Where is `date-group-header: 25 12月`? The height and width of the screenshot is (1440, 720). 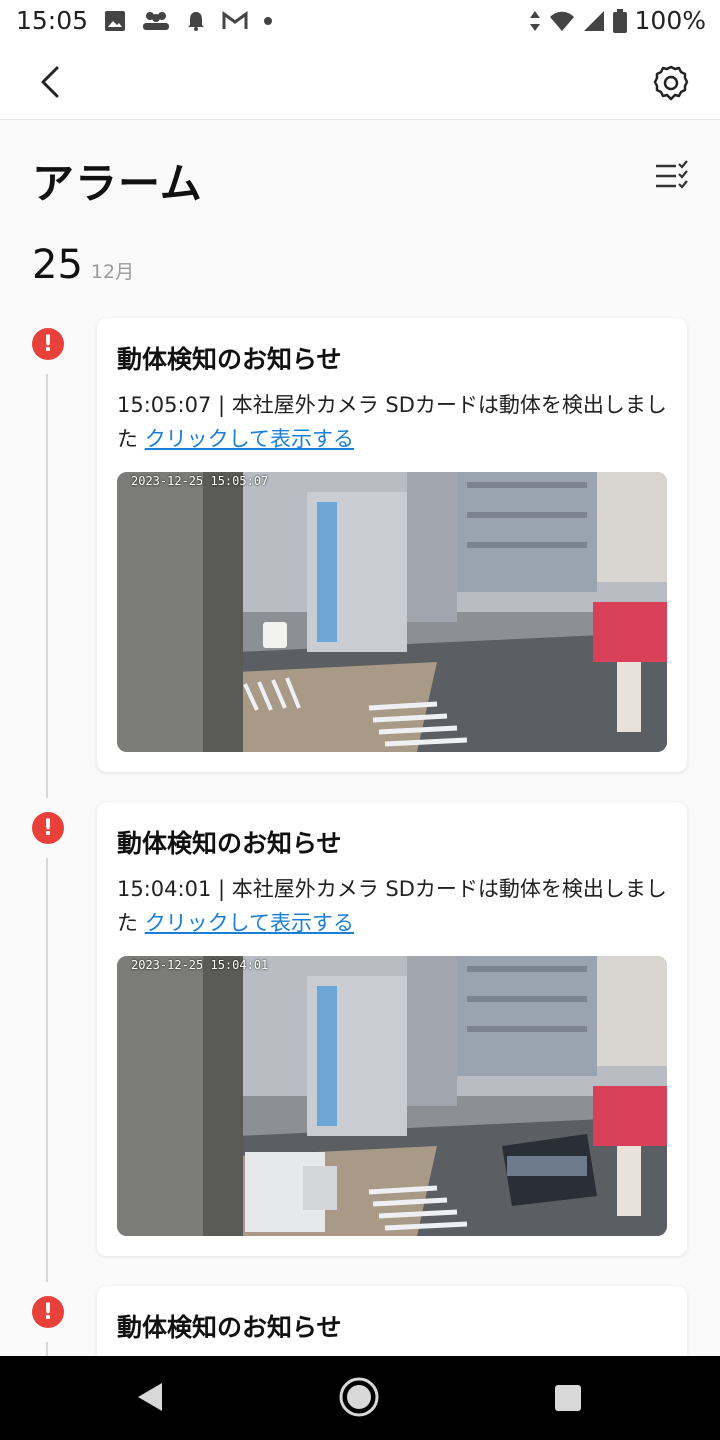 date-group-header: 25 12月 is located at coordinates (83, 265).